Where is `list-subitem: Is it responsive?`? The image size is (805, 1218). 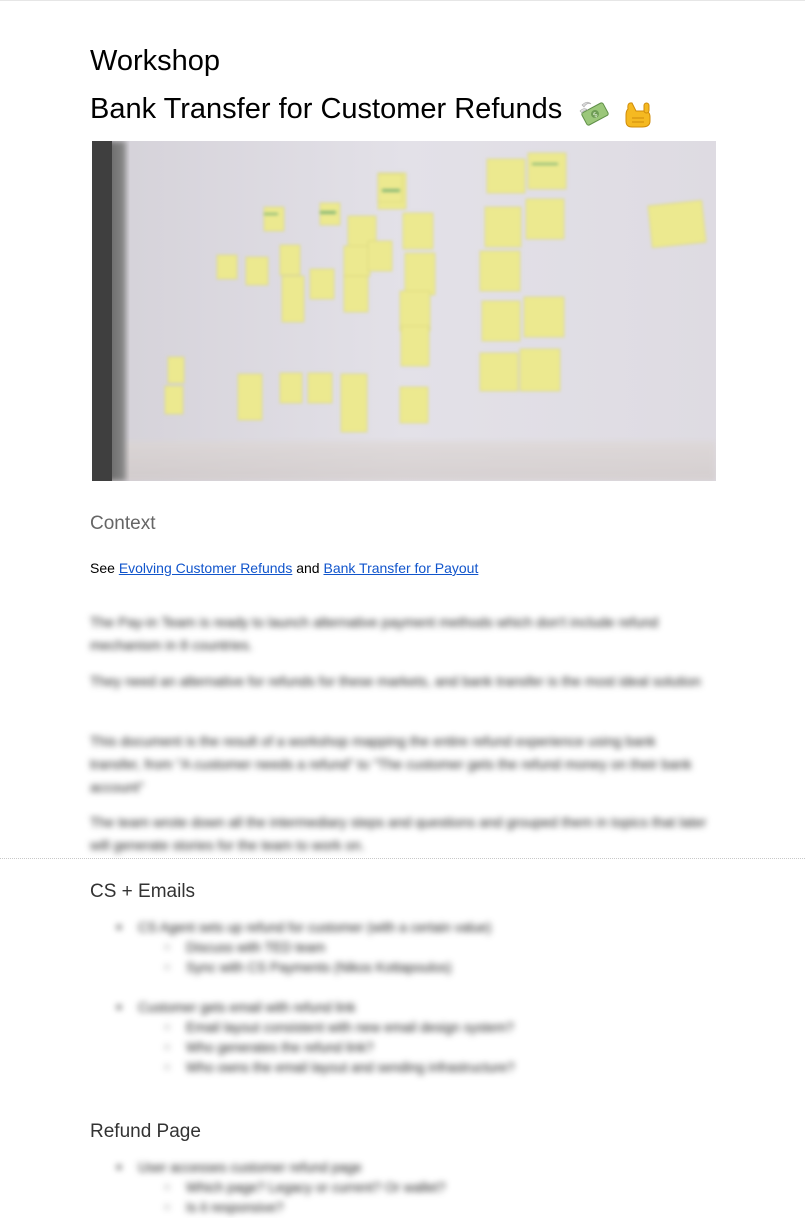 list-subitem: Is it responsive? is located at coordinates (400, 1208).